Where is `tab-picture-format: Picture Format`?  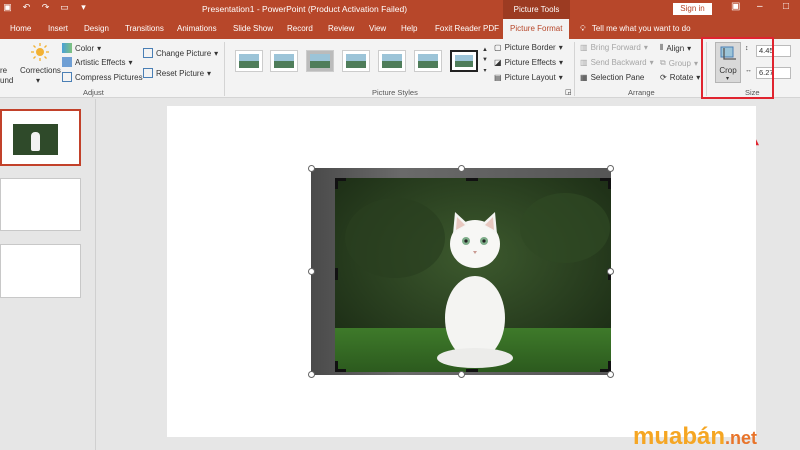 tab-picture-format: Picture Format is located at coordinates (536, 29).